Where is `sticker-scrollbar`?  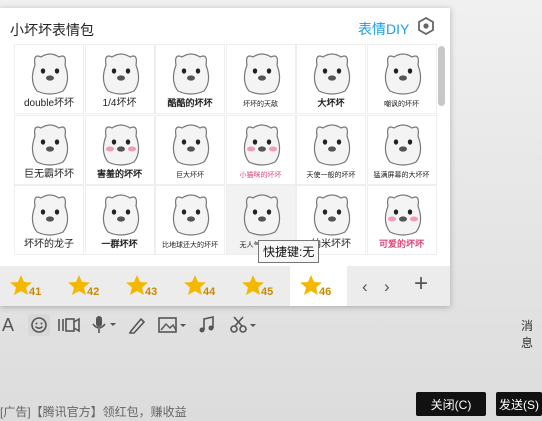
sticker-scrollbar is located at coordinates (441, 76).